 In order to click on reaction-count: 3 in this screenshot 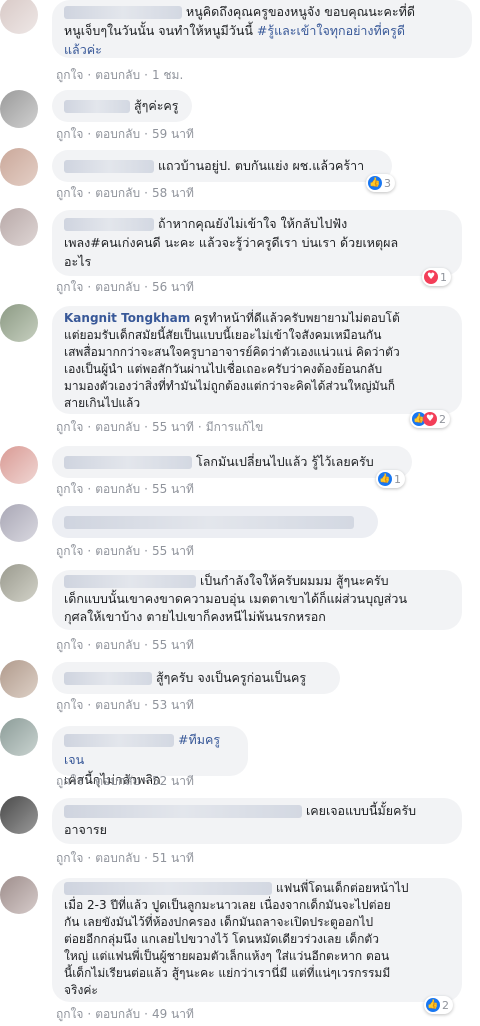, I will do `click(387, 183)`.